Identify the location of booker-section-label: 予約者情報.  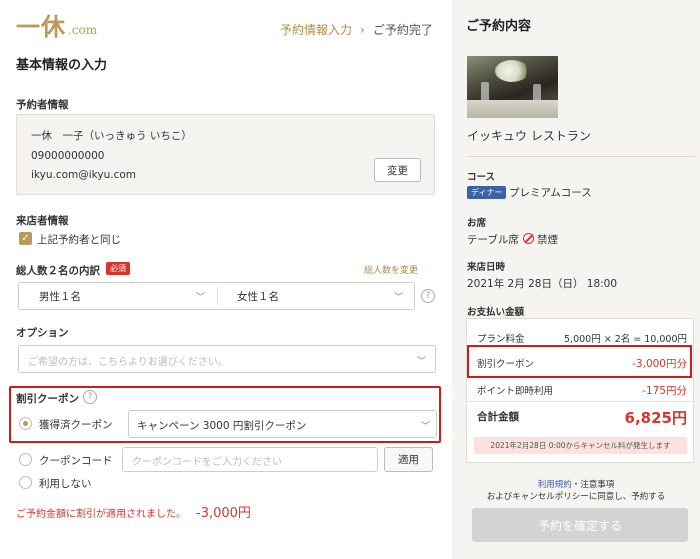
(42, 105).